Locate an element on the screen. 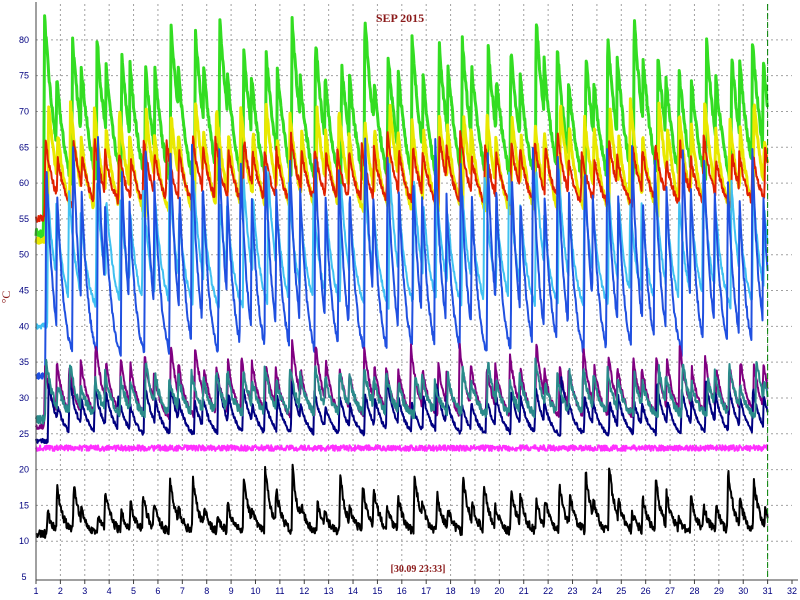  x-tick-label: 11 is located at coordinates (279, 591).